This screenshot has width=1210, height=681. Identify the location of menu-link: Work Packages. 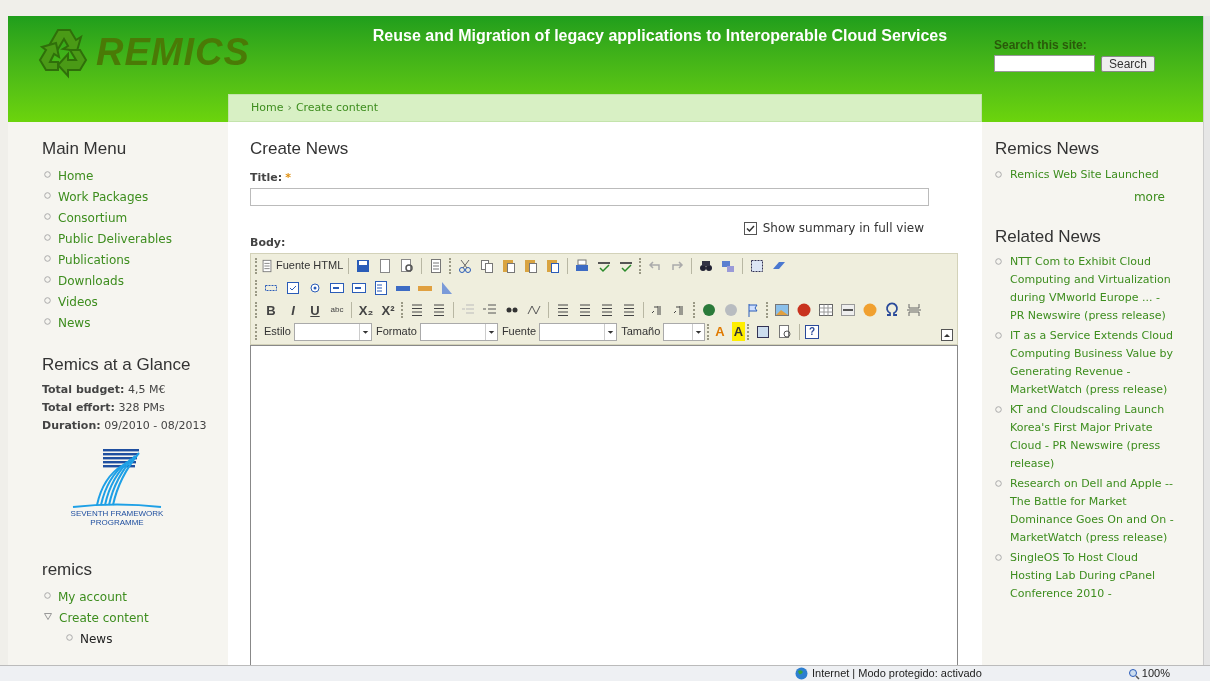
(103, 197).